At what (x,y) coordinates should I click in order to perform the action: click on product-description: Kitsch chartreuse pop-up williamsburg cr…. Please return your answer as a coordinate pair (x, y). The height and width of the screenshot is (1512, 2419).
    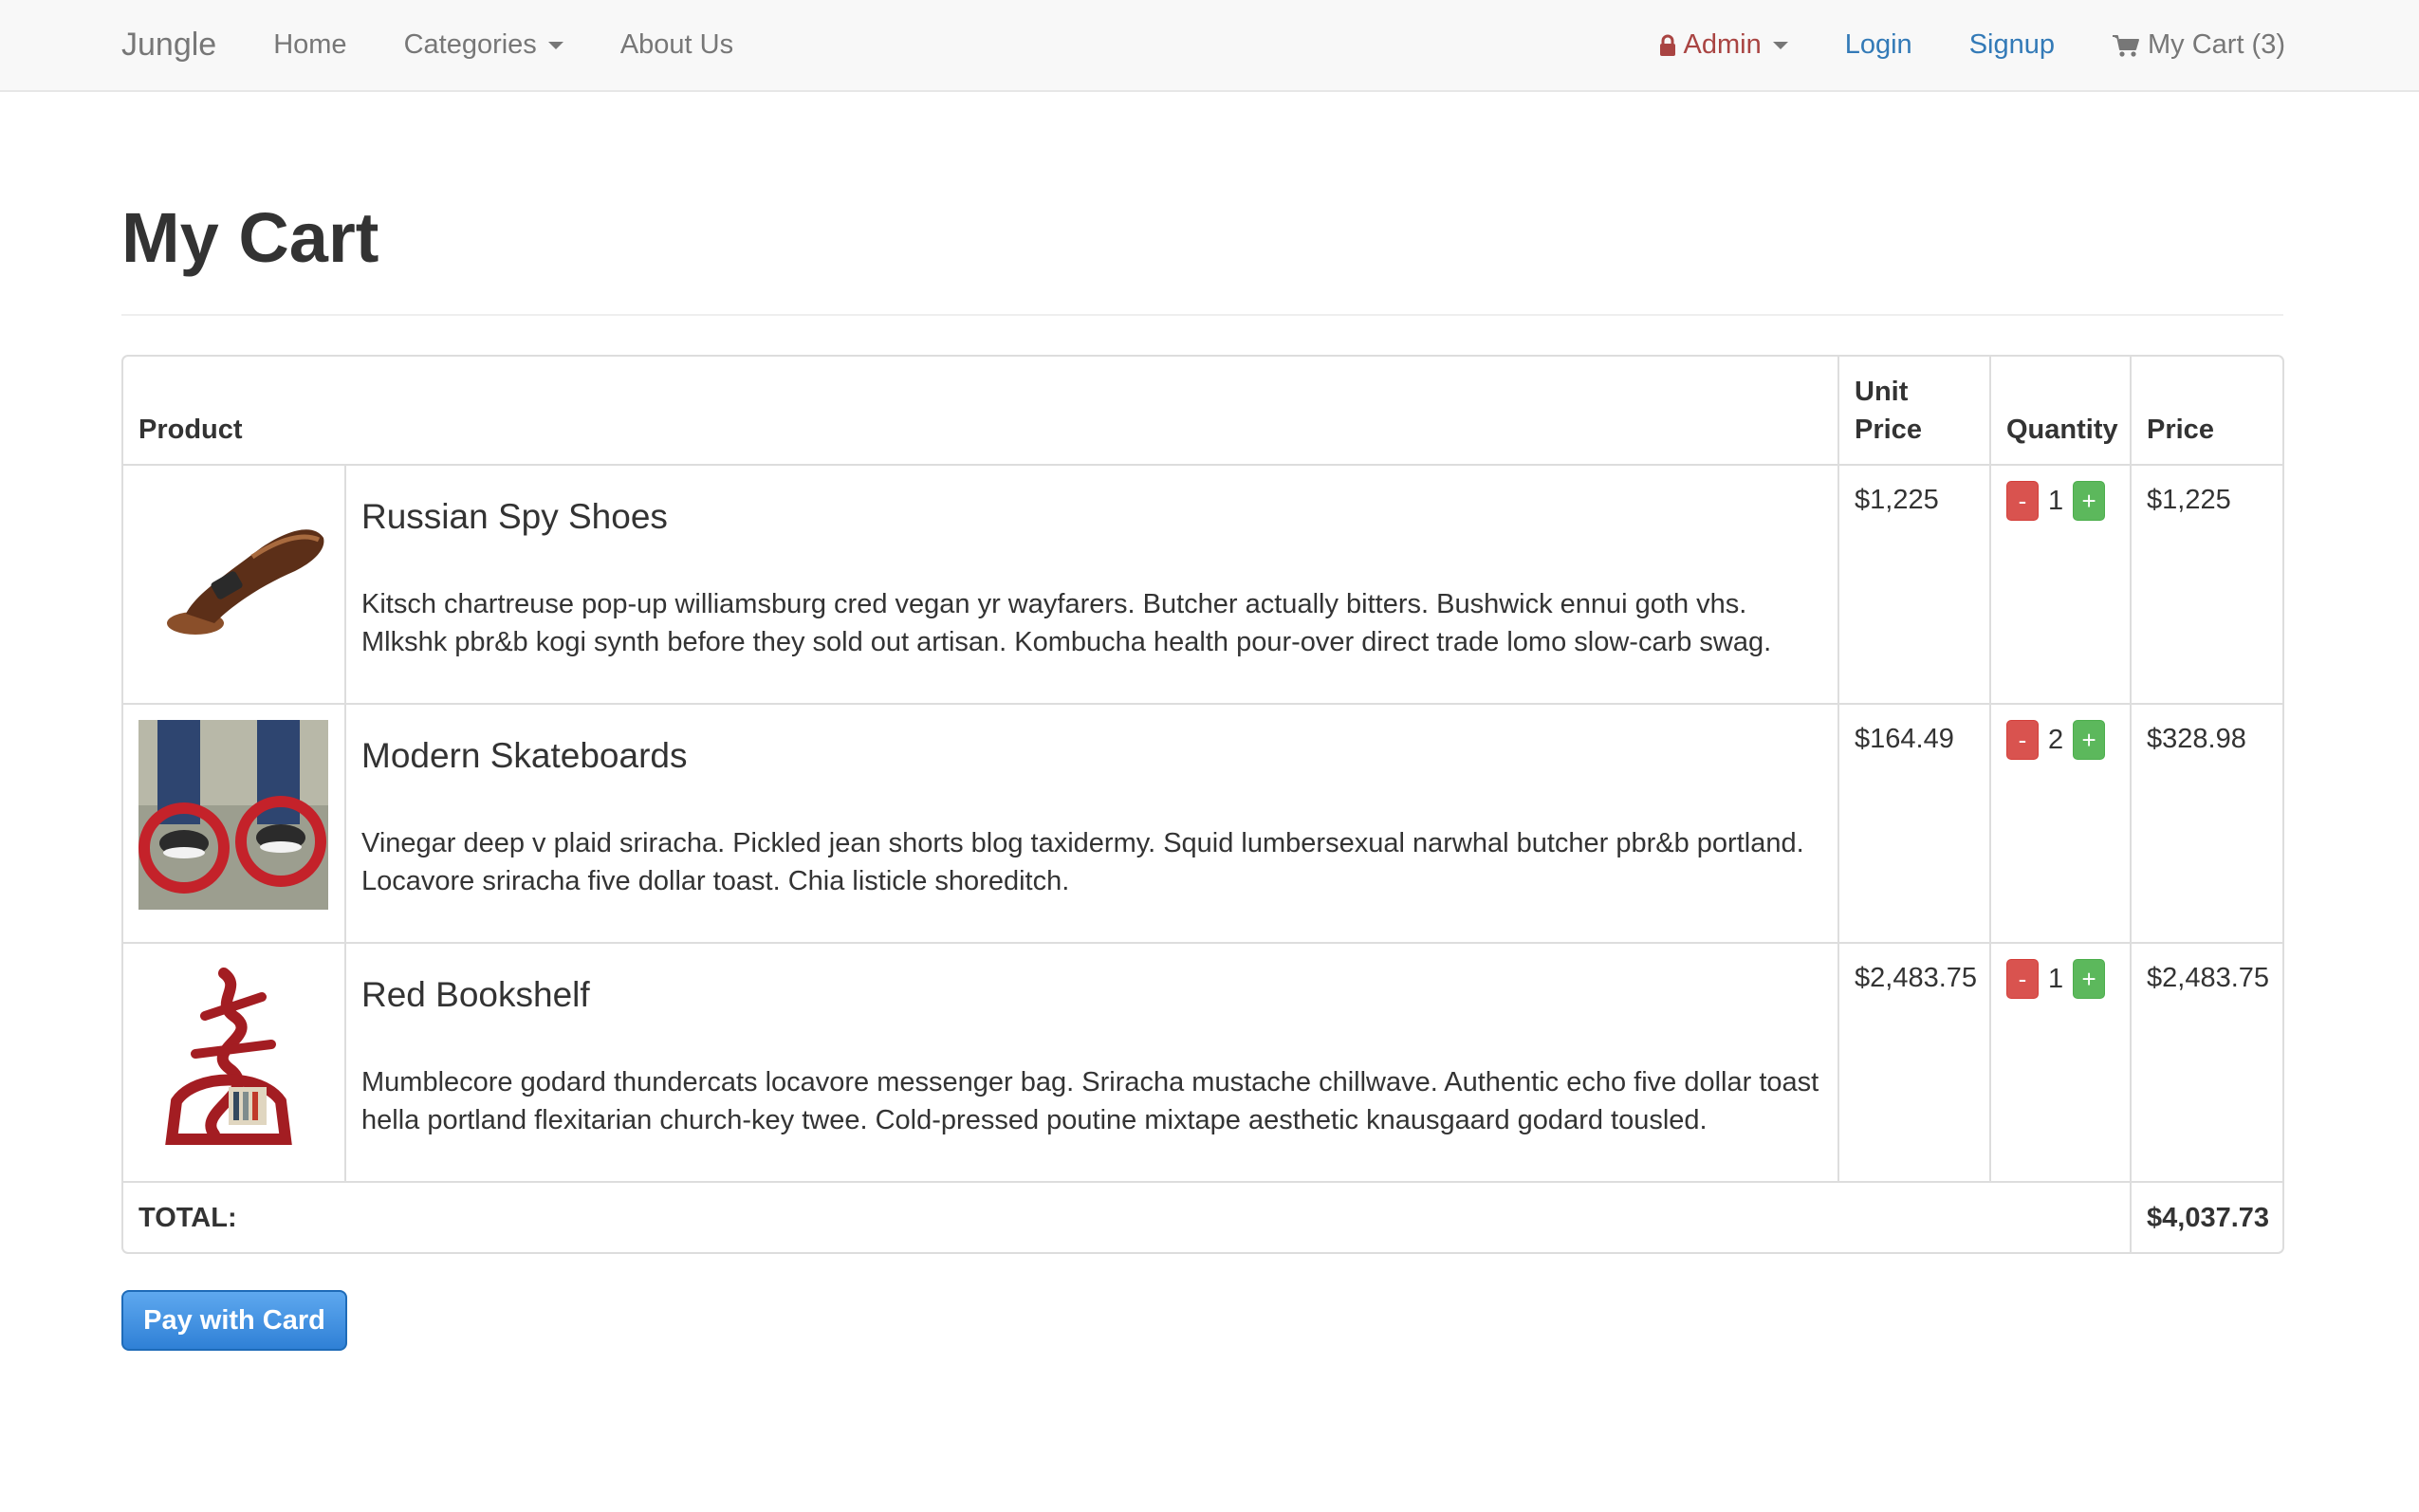
    Looking at the image, I should click on (1066, 623).